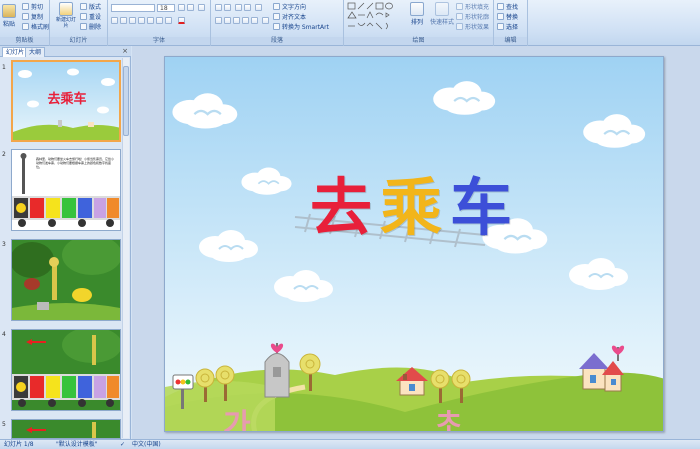 The image size is (700, 449). Describe the element at coordinates (4, 334) in the screenshot. I see `slide-number-4: 4` at that location.